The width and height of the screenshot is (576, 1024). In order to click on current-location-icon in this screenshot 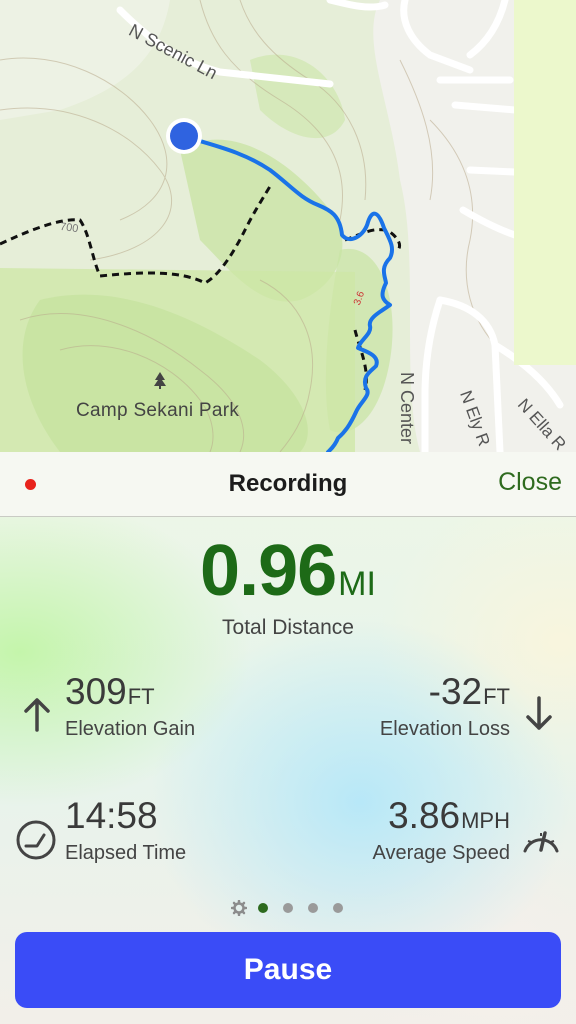, I will do `click(184, 136)`.